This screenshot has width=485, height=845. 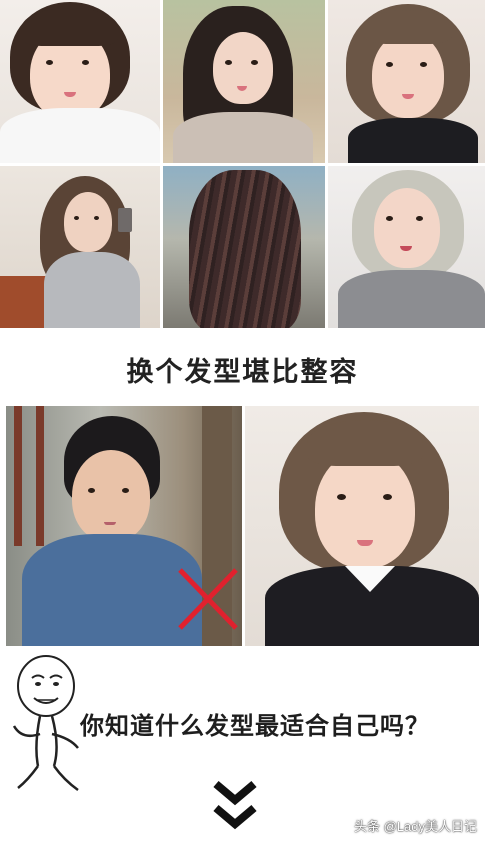 I want to click on watermark: 头条 @Lady美人日记, so click(x=415, y=826).